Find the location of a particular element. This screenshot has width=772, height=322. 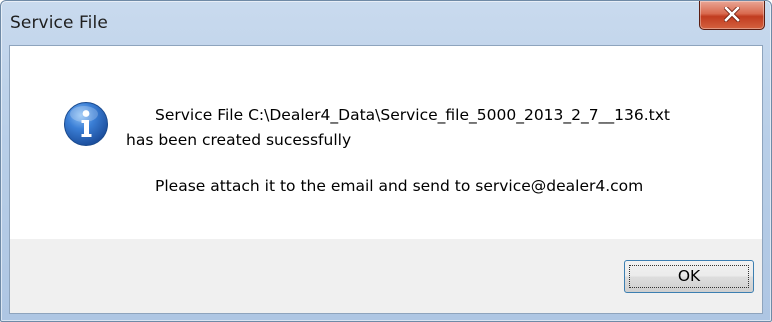

message-line-created: has been created sucessfully is located at coordinates (239, 140).